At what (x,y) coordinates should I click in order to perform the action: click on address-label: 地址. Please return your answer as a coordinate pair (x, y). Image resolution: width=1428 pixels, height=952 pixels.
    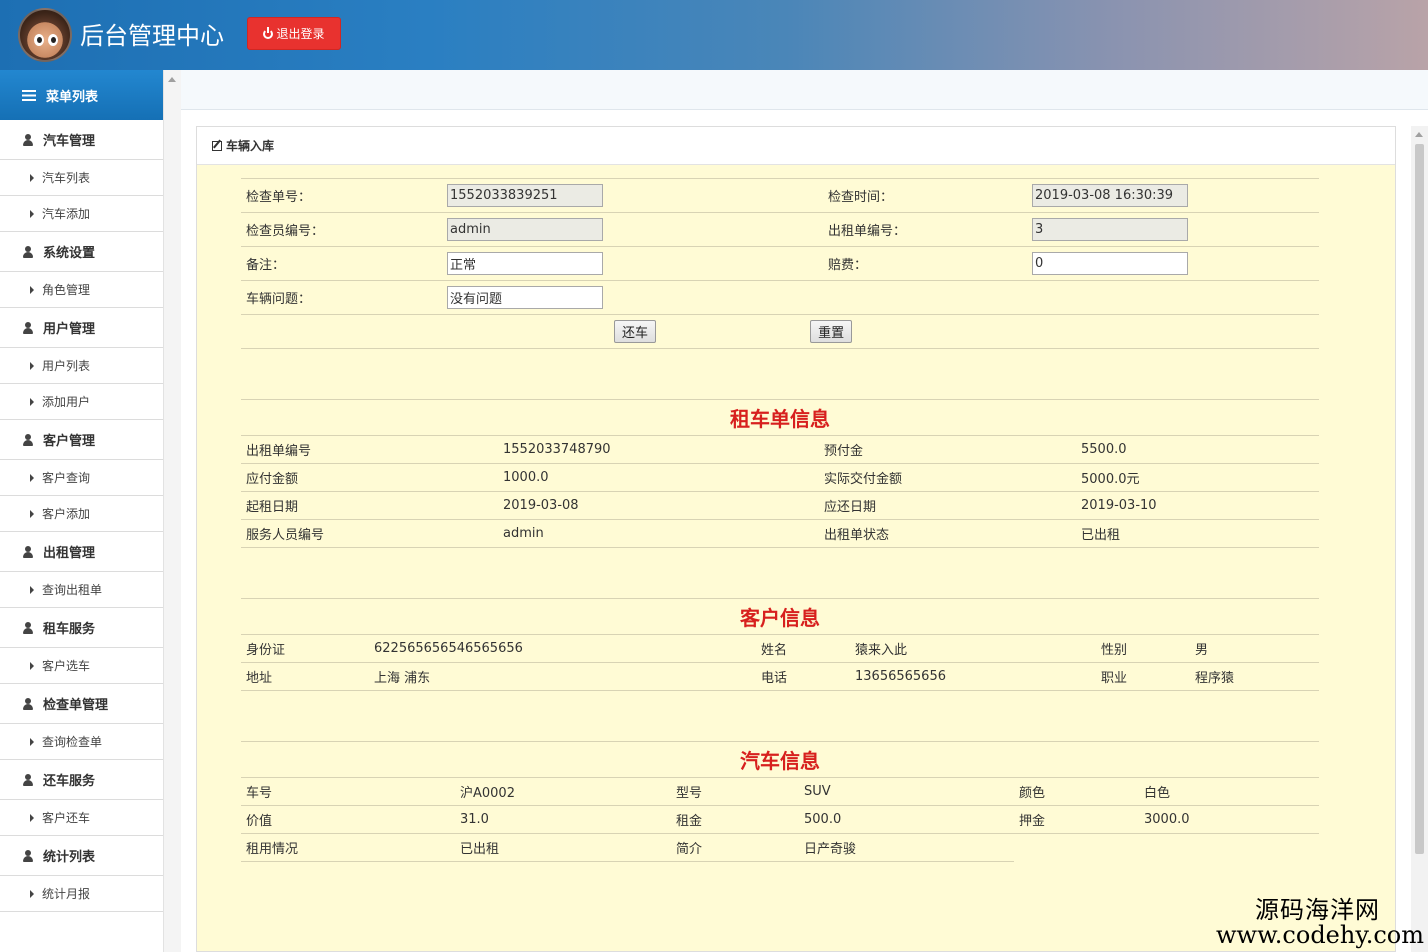
    Looking at the image, I should click on (305, 676).